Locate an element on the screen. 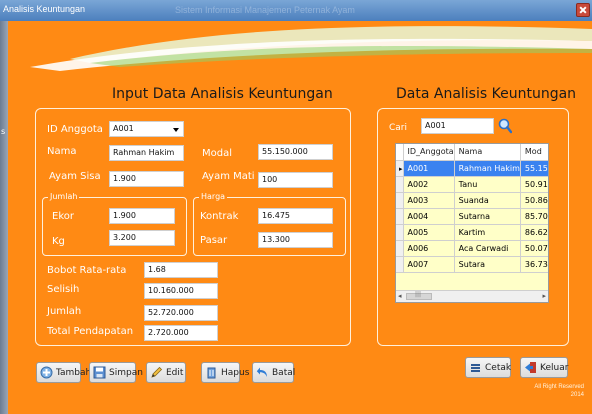  table-cell: A003 is located at coordinates (429, 200).